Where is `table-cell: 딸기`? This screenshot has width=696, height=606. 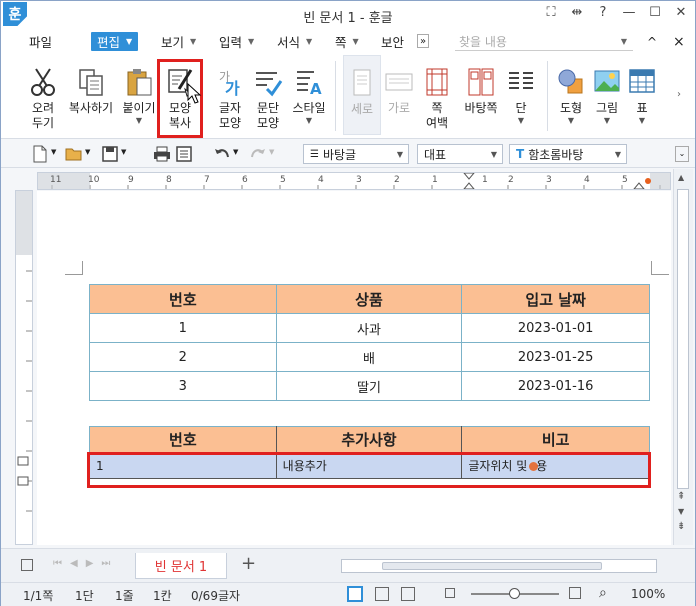
table-cell: 딸기 is located at coordinates (369, 386).